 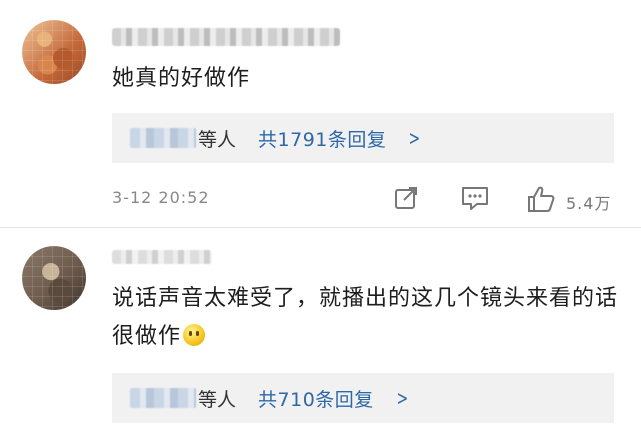 I want to click on comment-actions: 5.4万, so click(x=320, y=198).